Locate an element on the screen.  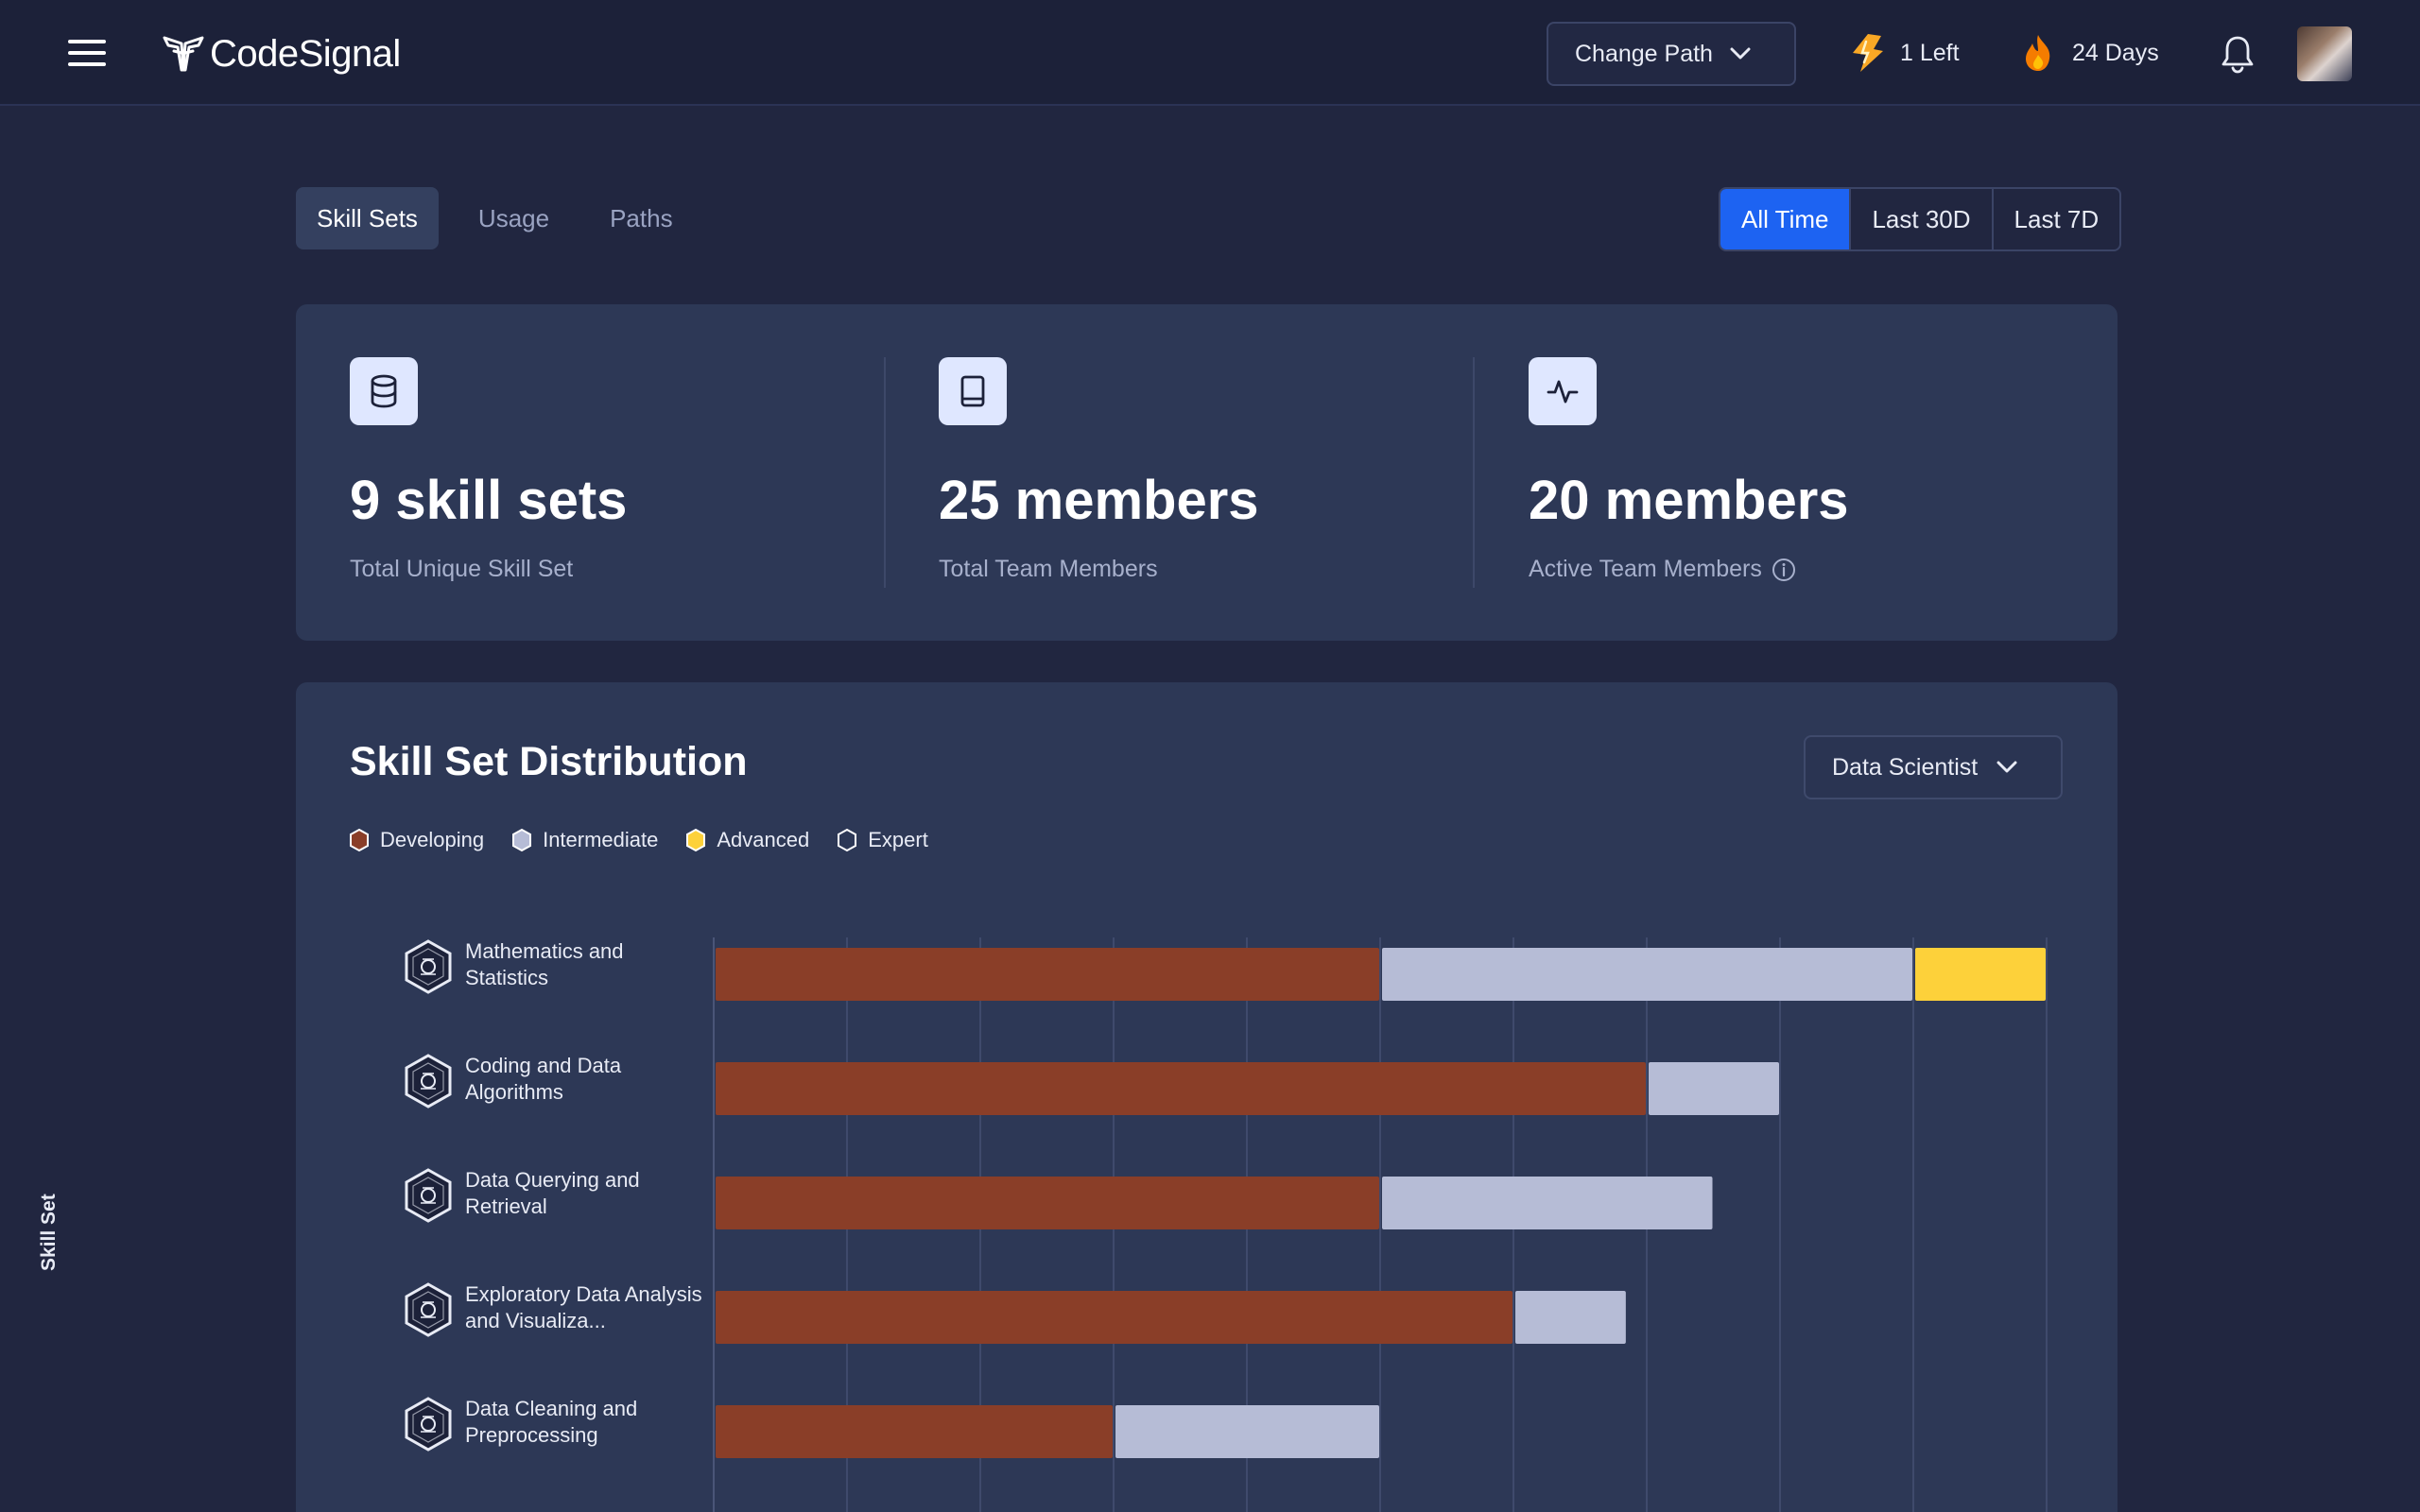
skill-sets-label-text: Total Unique Skill Set is located at coordinates (462, 569).